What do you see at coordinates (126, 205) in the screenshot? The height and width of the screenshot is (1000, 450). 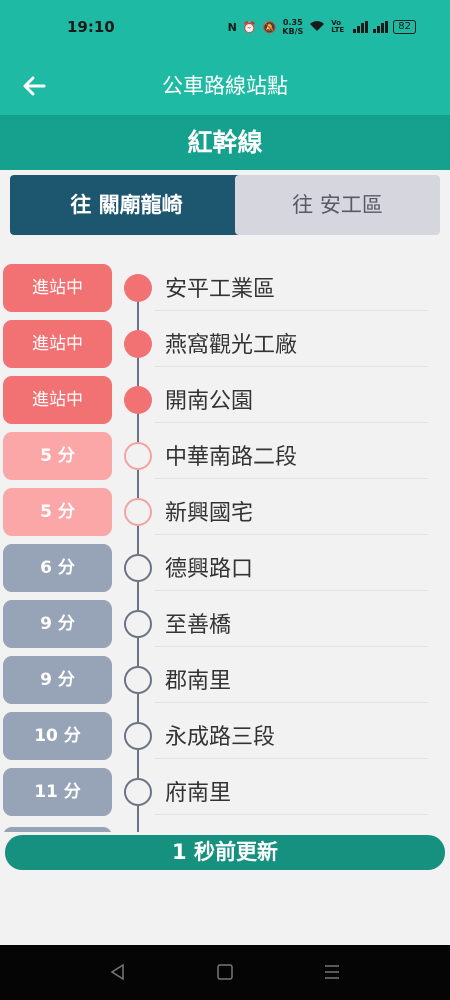 I see `direction-tab-1: 往 關廟龍崎` at bounding box center [126, 205].